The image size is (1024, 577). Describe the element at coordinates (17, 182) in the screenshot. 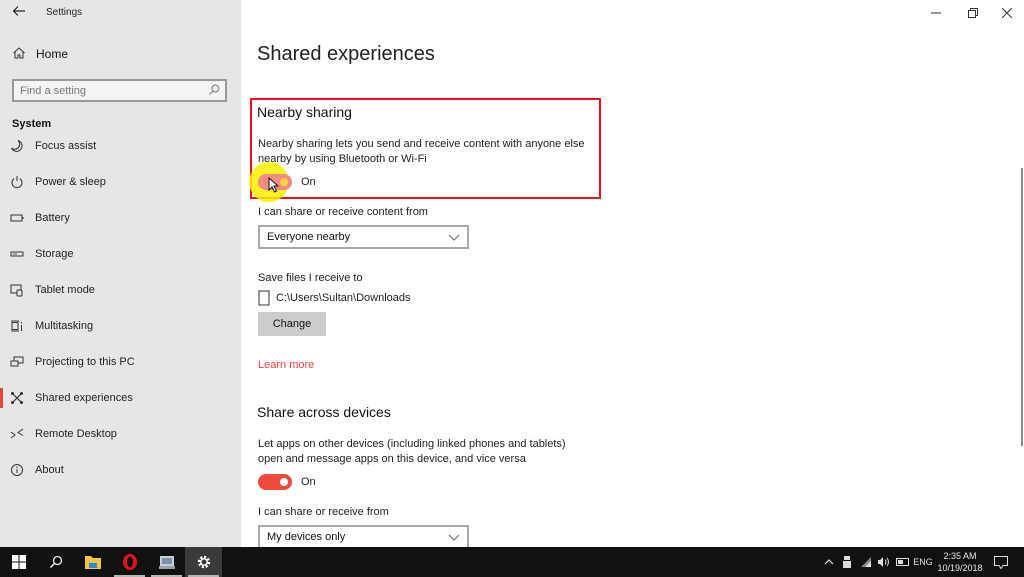

I see `power-icon` at that location.